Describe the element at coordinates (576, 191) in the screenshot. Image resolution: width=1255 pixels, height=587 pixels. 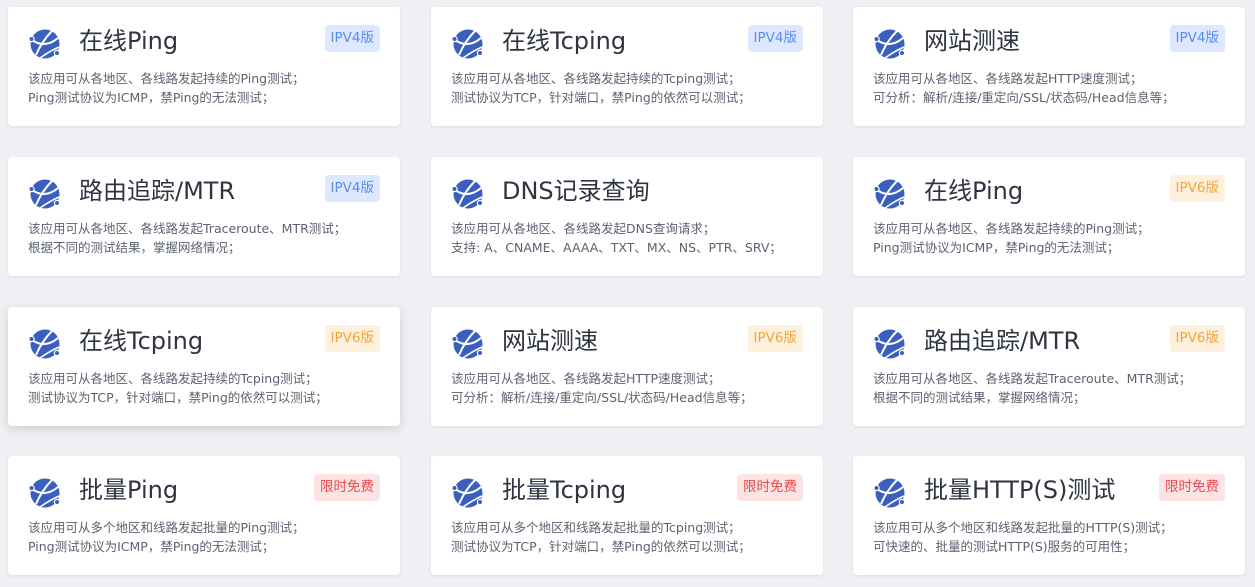
I see `card-title: DNS记录查询` at that location.